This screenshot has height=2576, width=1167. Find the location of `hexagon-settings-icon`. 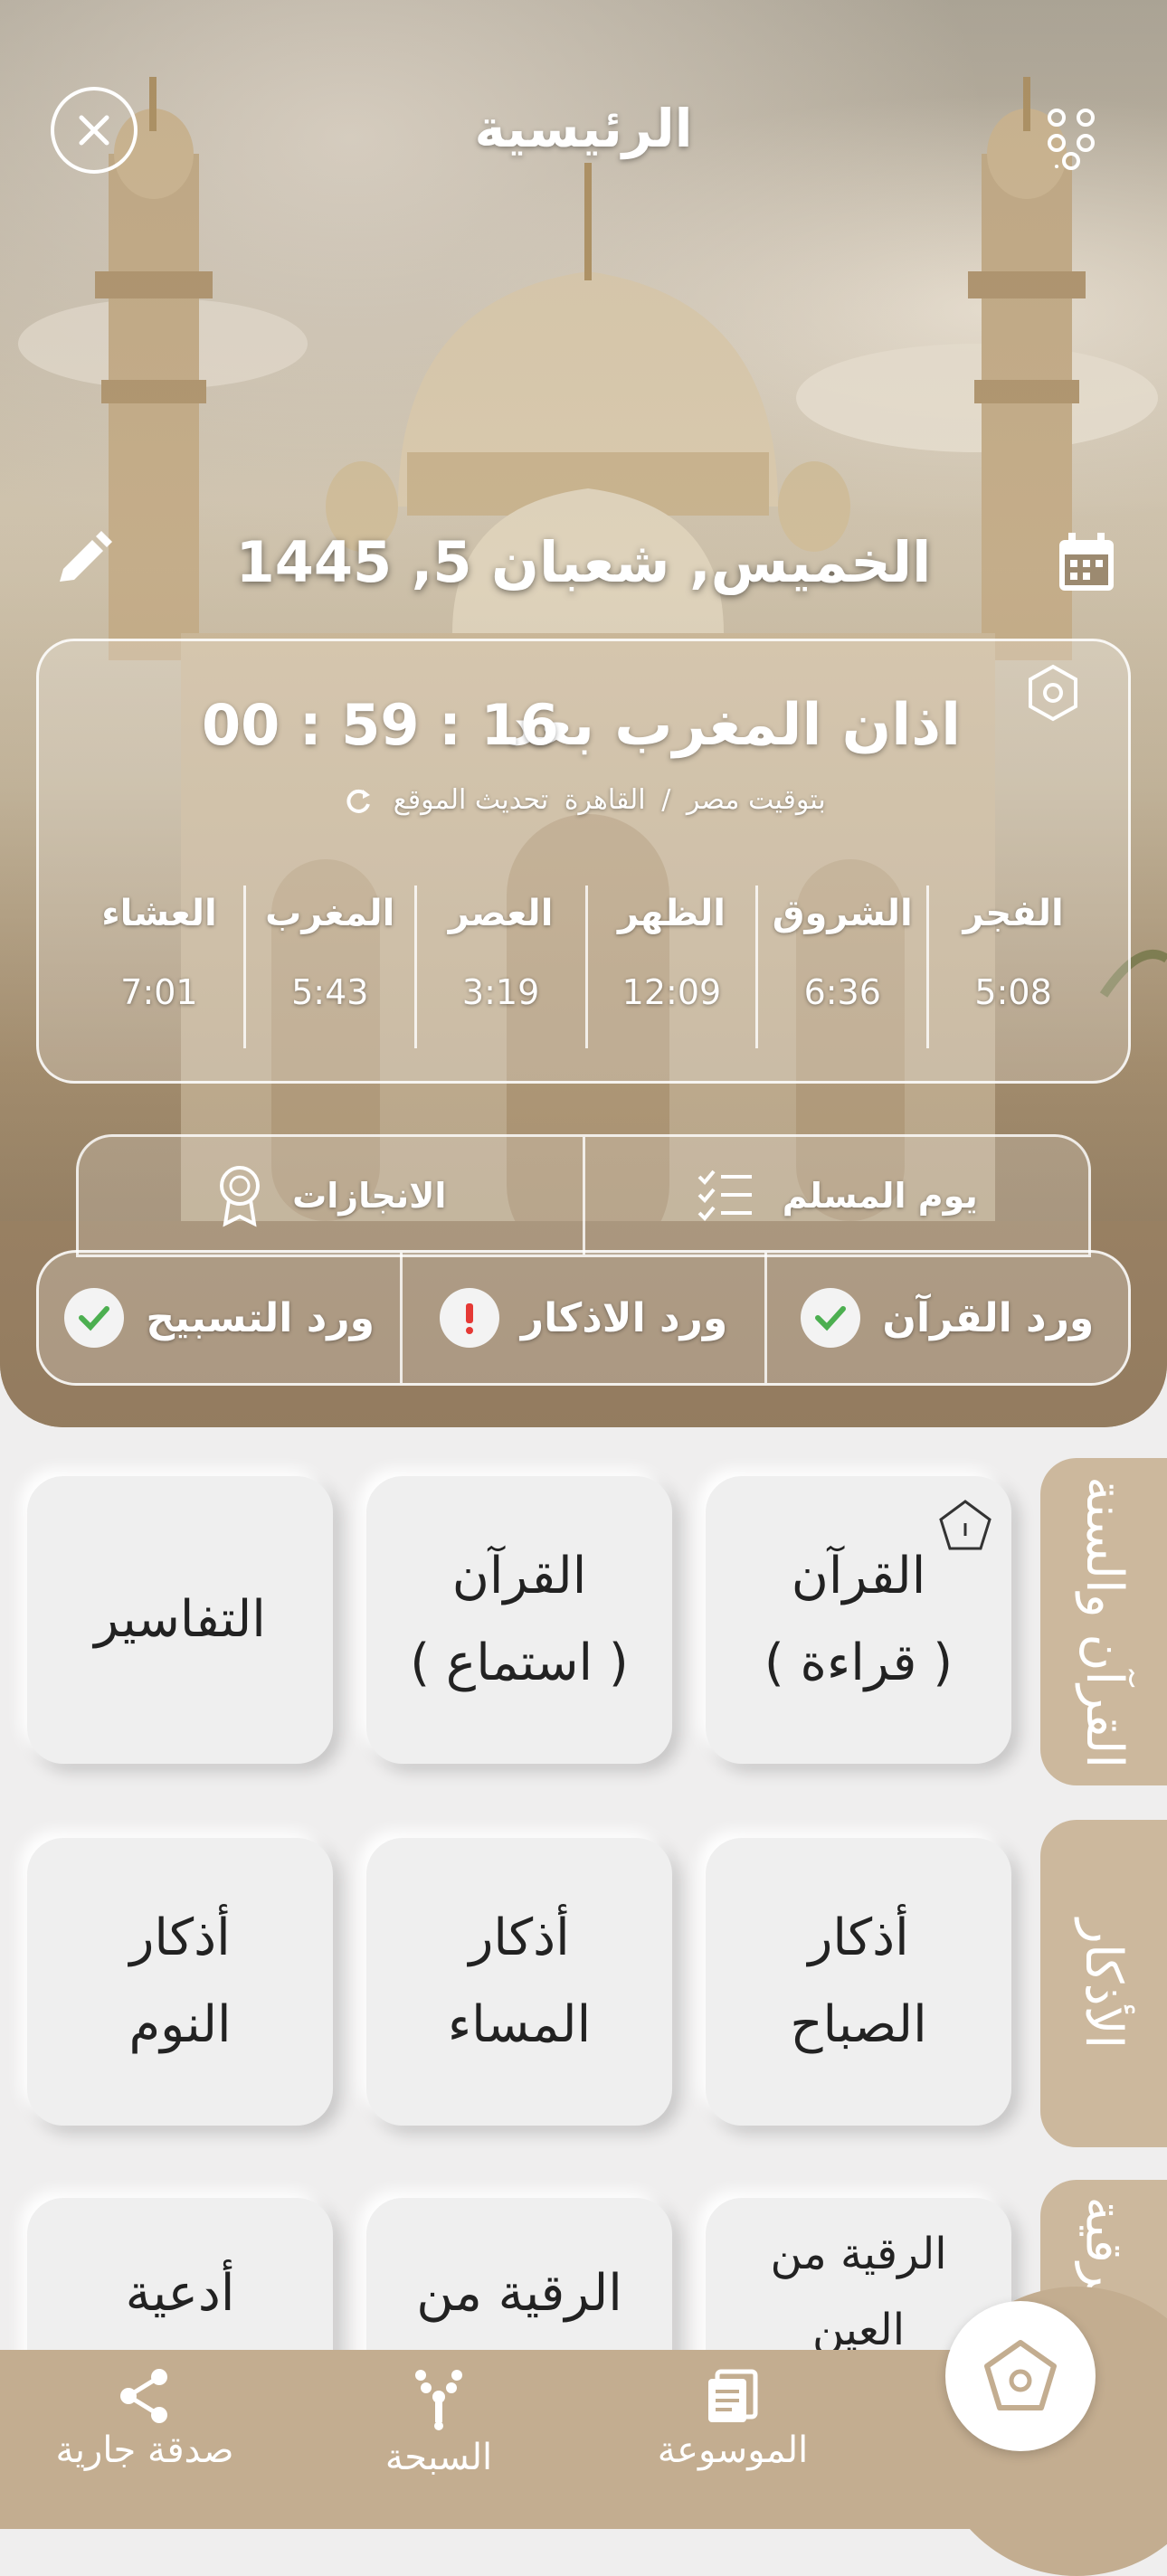

hexagon-settings-icon is located at coordinates (1053, 693).